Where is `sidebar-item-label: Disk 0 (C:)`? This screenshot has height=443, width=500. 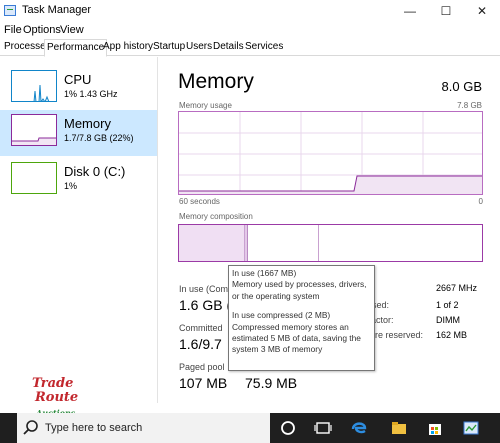 sidebar-item-label: Disk 0 (C:) is located at coordinates (95, 171).